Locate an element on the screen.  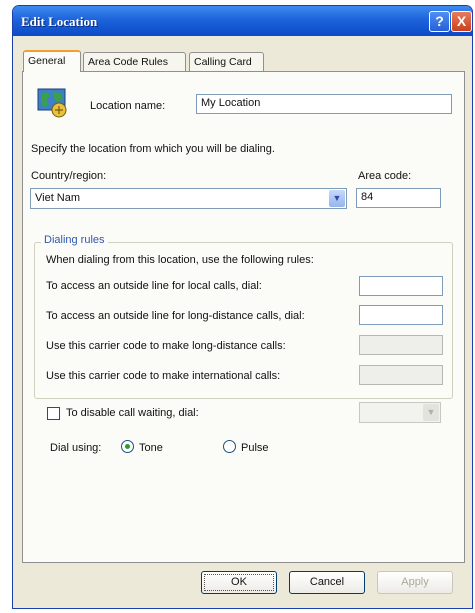
pulse-radio is located at coordinates (229, 446).